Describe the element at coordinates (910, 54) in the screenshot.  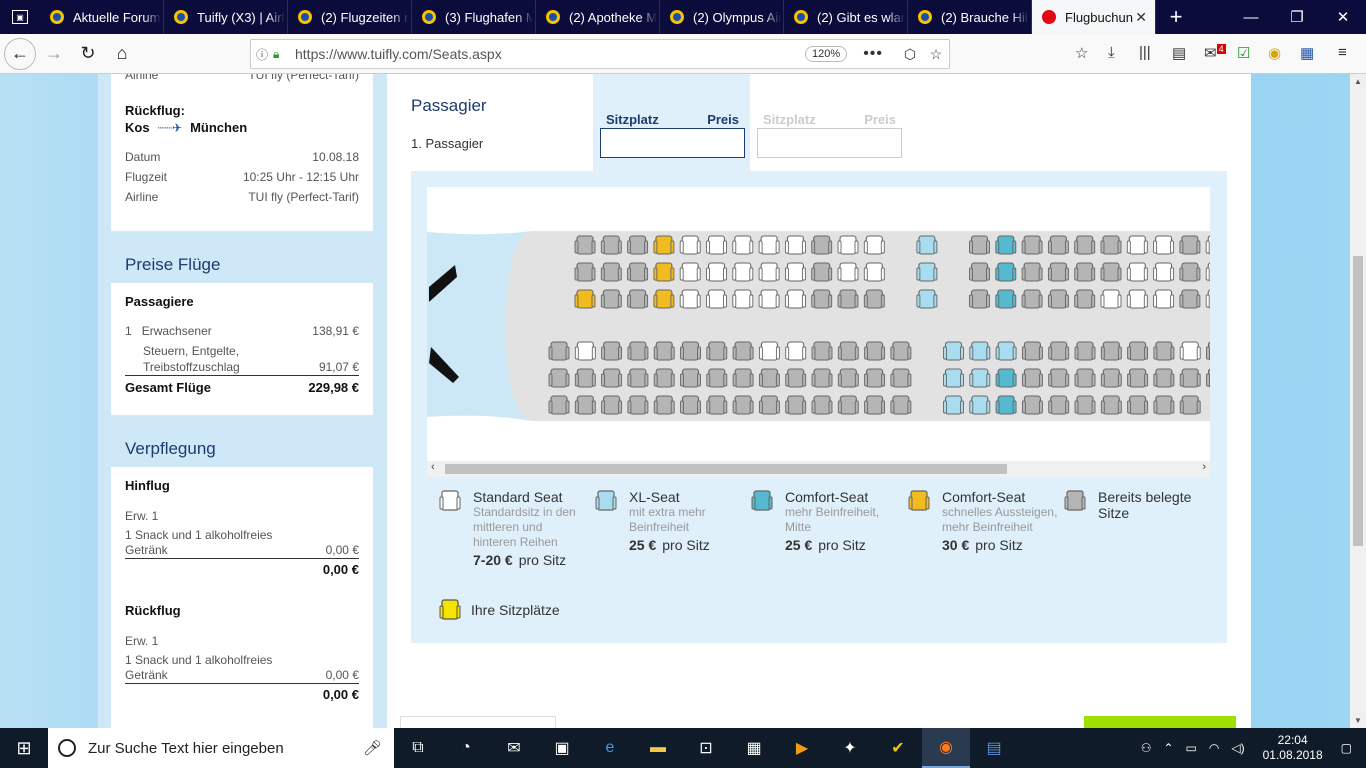
I see `pocket-icon: ⬡` at that location.